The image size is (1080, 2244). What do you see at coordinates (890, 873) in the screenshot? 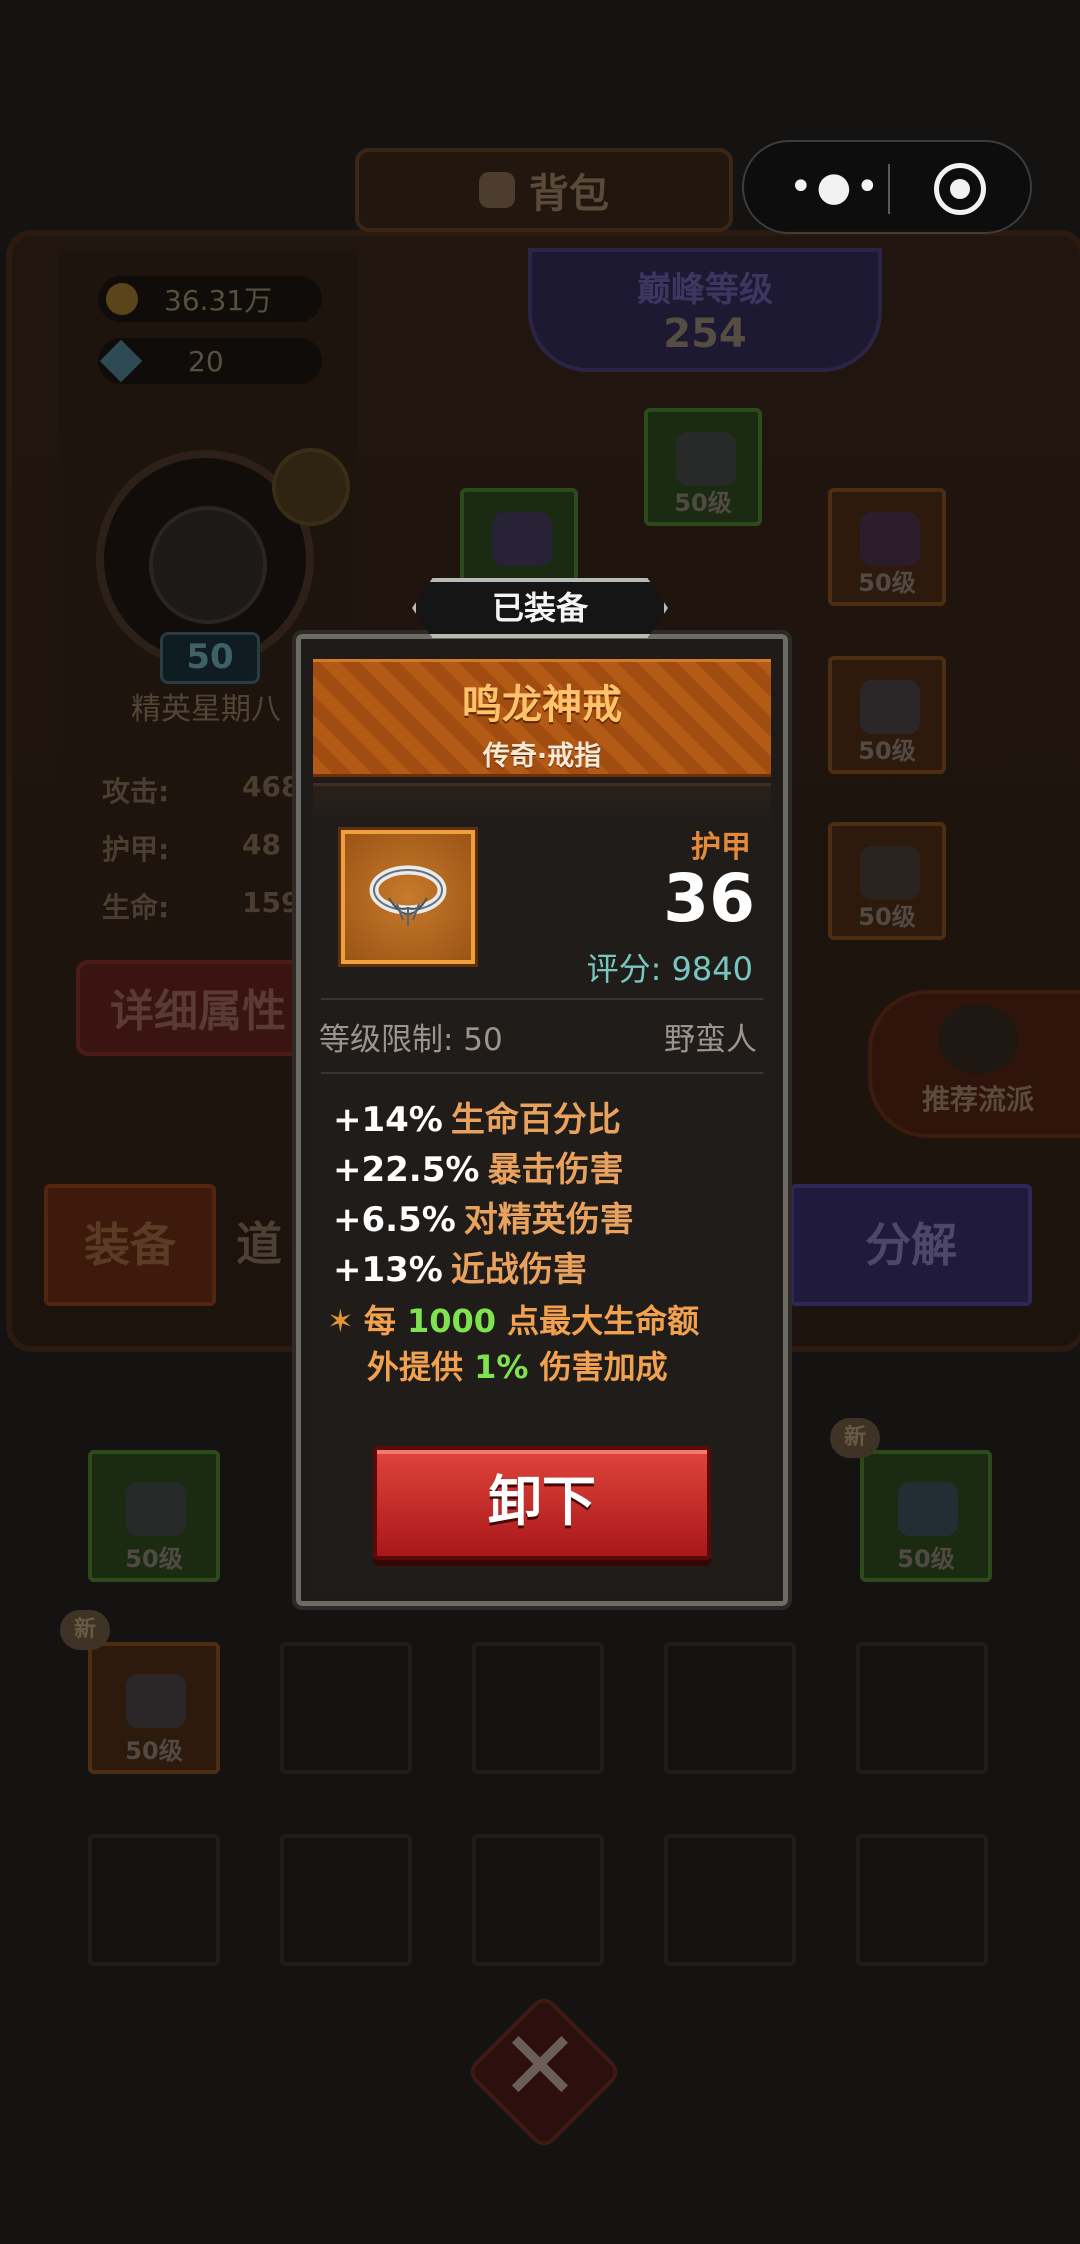
I see `horn-icon` at bounding box center [890, 873].